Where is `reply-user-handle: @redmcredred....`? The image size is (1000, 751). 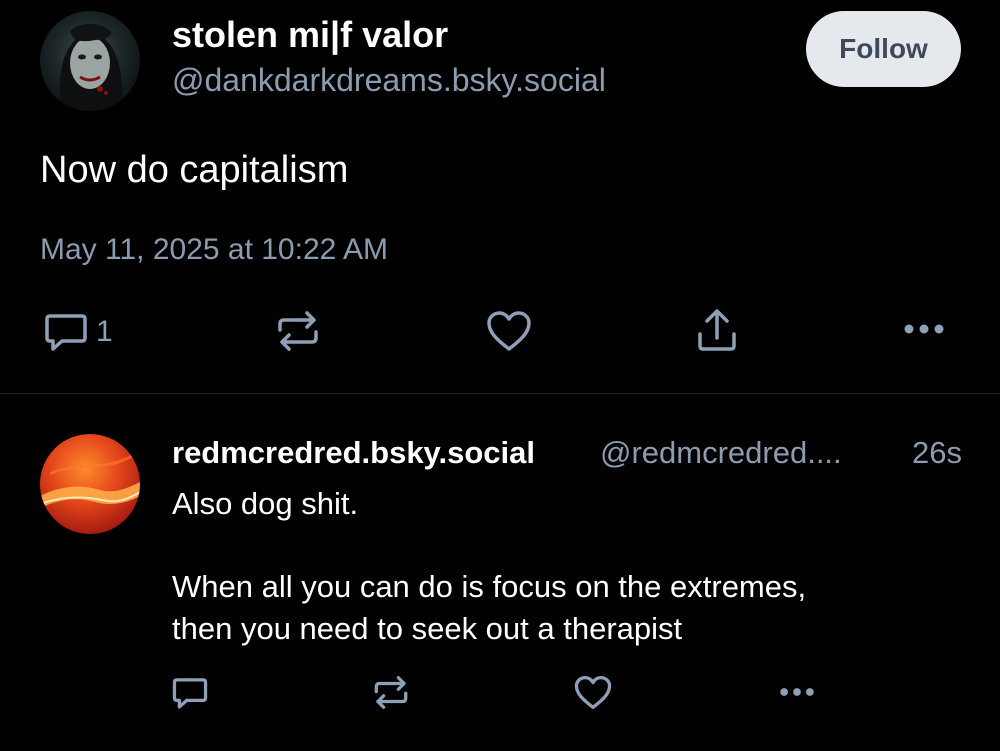
reply-user-handle: @redmcredred.... is located at coordinates (721, 453).